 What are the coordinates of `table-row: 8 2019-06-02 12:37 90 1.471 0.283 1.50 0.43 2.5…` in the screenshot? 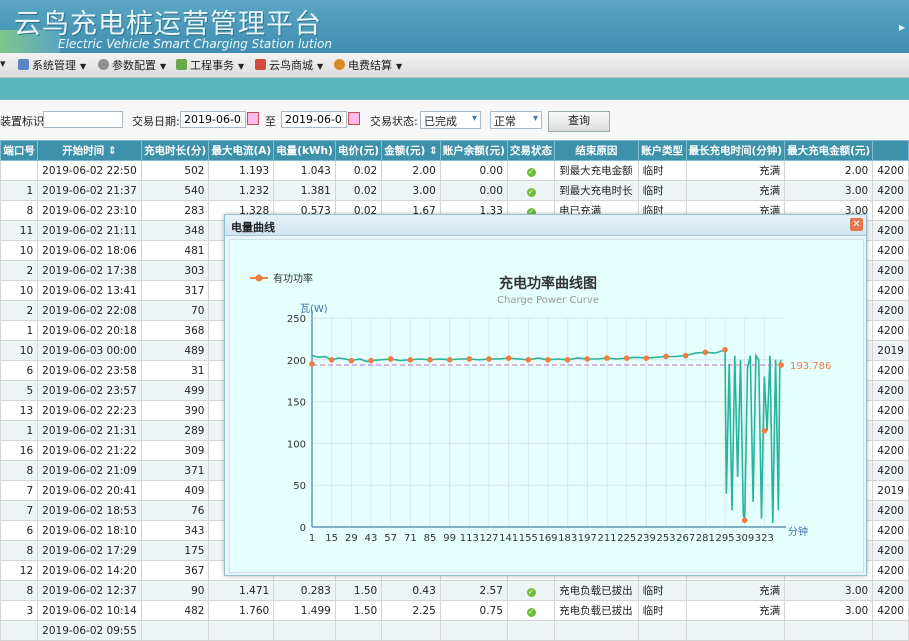 It's located at (454, 590).